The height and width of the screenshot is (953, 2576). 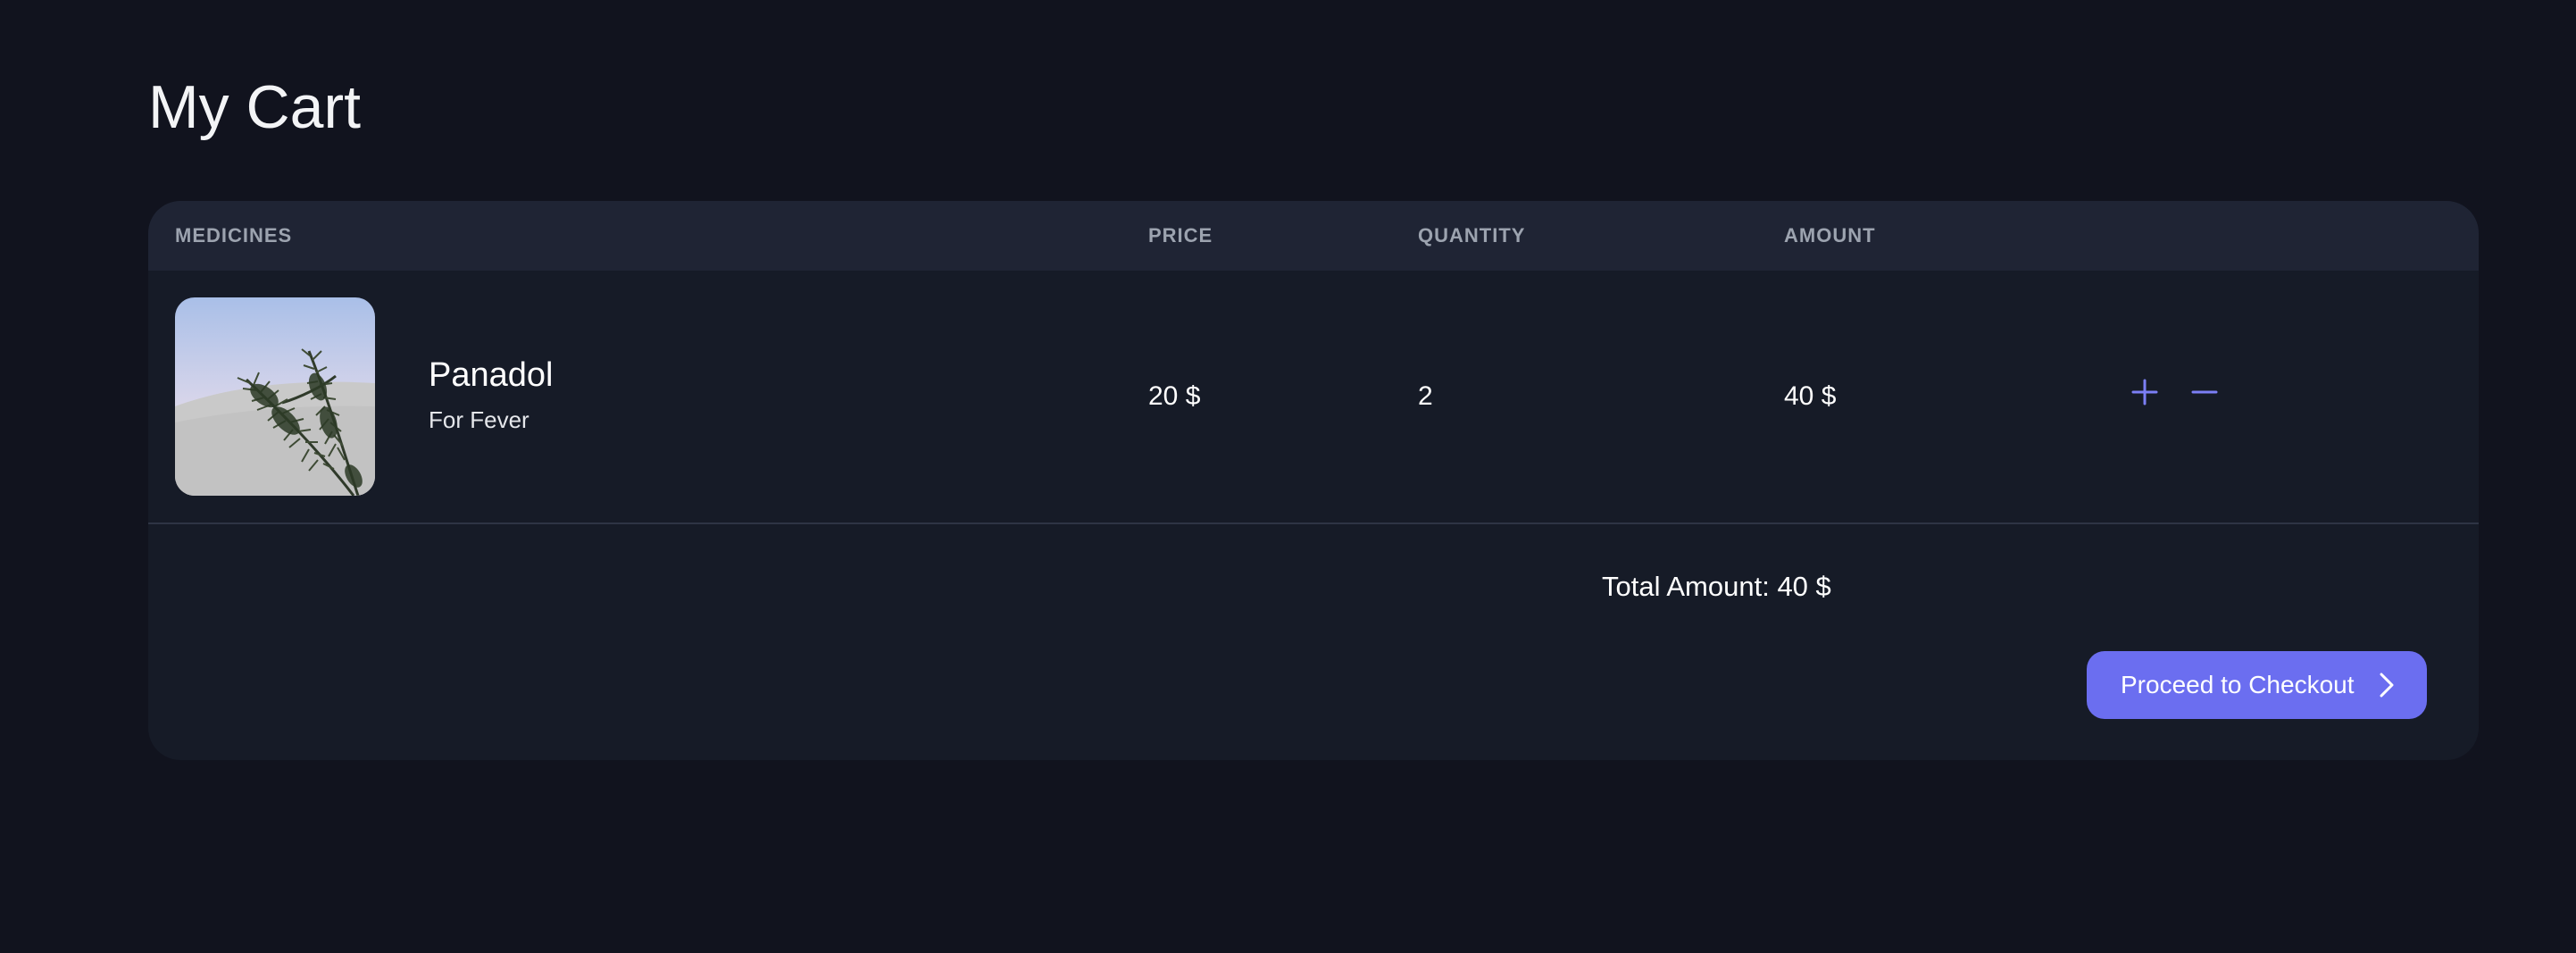 What do you see at coordinates (1716, 586) in the screenshot?
I see `total-amount: Total Amount: 40 $` at bounding box center [1716, 586].